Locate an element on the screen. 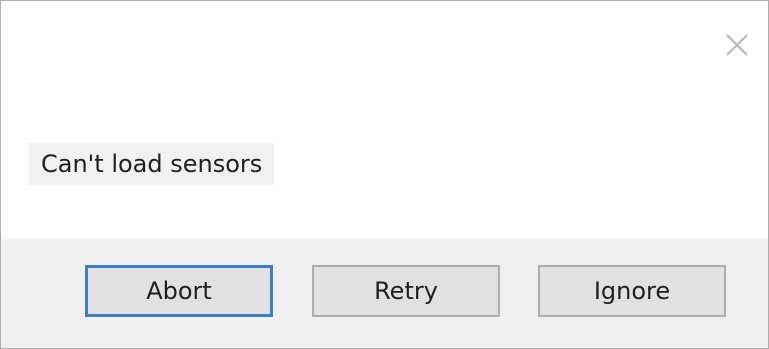 This screenshot has width=769, height=349. close-icon is located at coordinates (737, 45).